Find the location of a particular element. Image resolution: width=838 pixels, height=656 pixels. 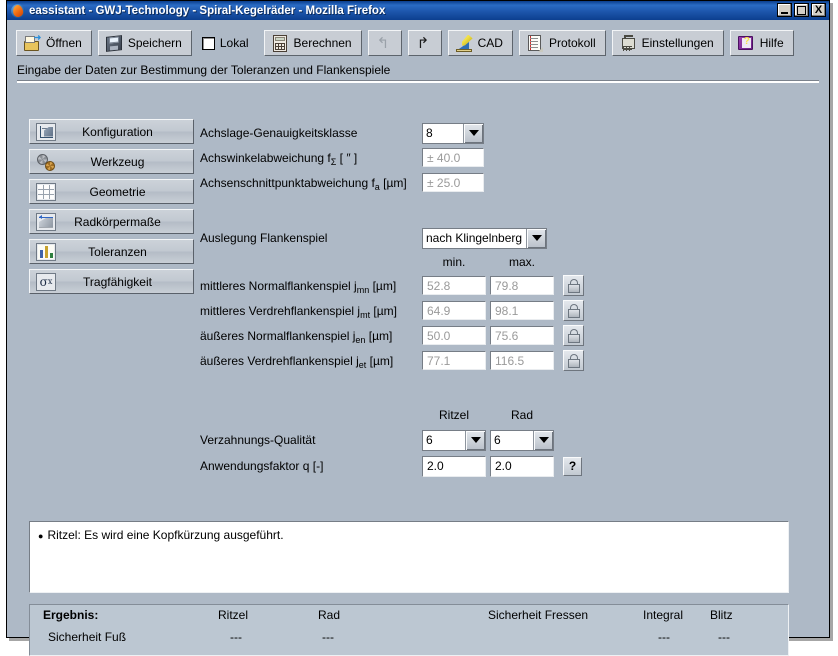

backlash-max-field: 75.6 is located at coordinates (522, 335).